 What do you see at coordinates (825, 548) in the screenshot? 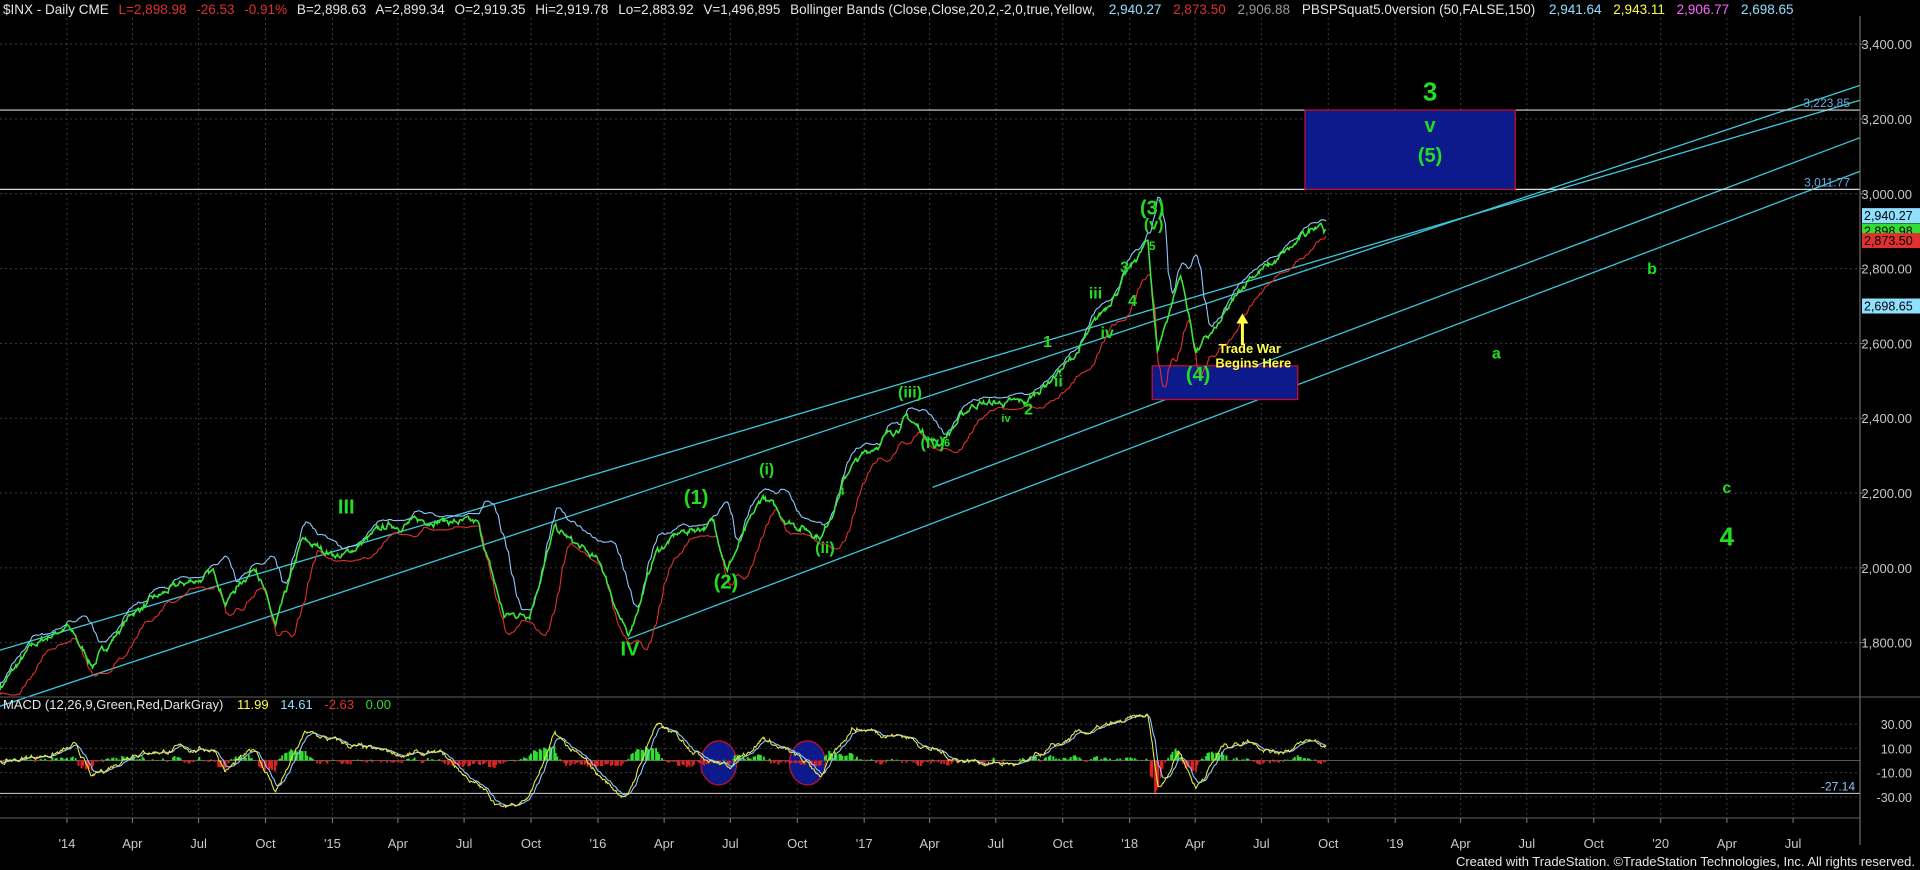
I see `wave-label: (ii)` at bounding box center [825, 548].